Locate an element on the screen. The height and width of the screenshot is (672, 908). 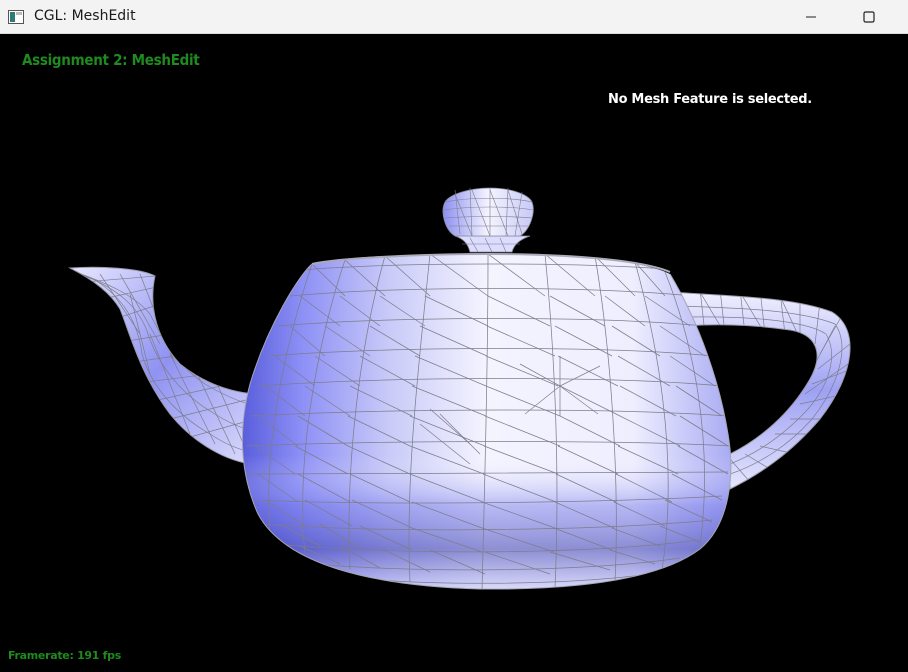
selection-status: No Mesh Feature is selected. is located at coordinates (710, 99).